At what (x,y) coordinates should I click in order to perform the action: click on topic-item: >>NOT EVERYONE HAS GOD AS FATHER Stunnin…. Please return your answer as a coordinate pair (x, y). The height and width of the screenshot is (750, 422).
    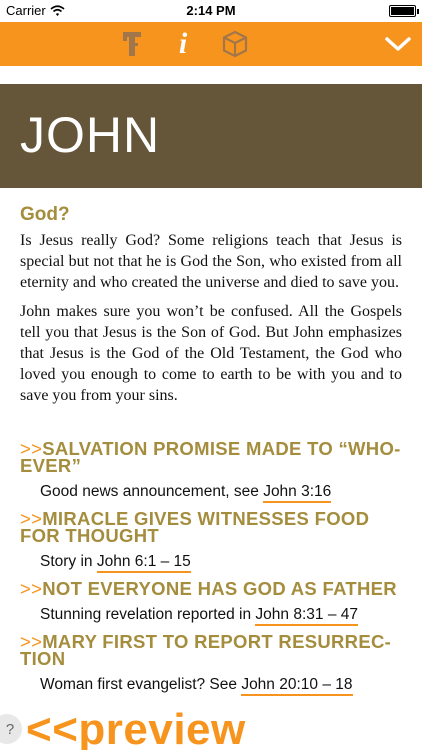
    Looking at the image, I should click on (216, 602).